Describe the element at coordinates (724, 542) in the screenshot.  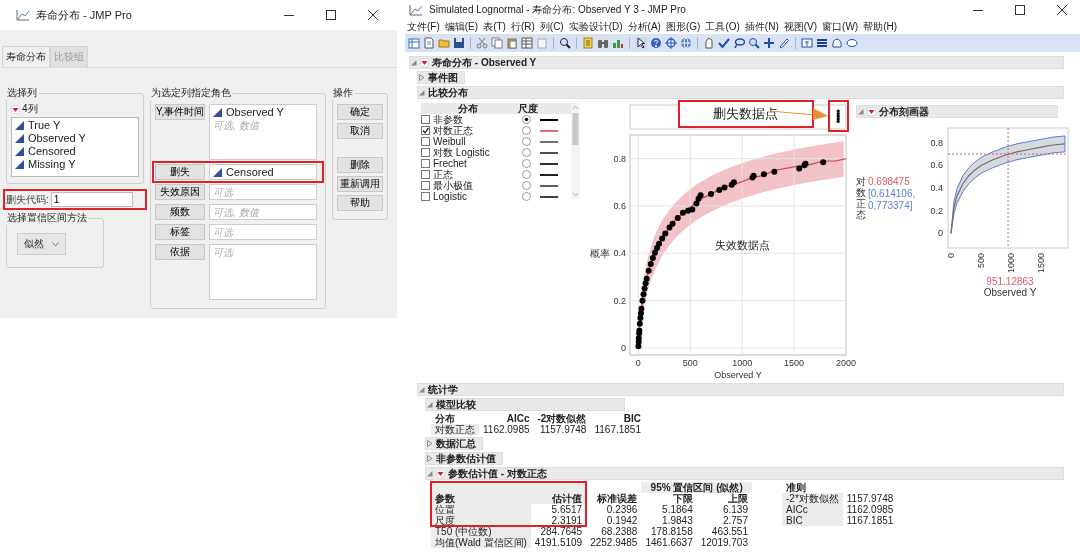
I see `table-cell-text: 12019.703` at that location.